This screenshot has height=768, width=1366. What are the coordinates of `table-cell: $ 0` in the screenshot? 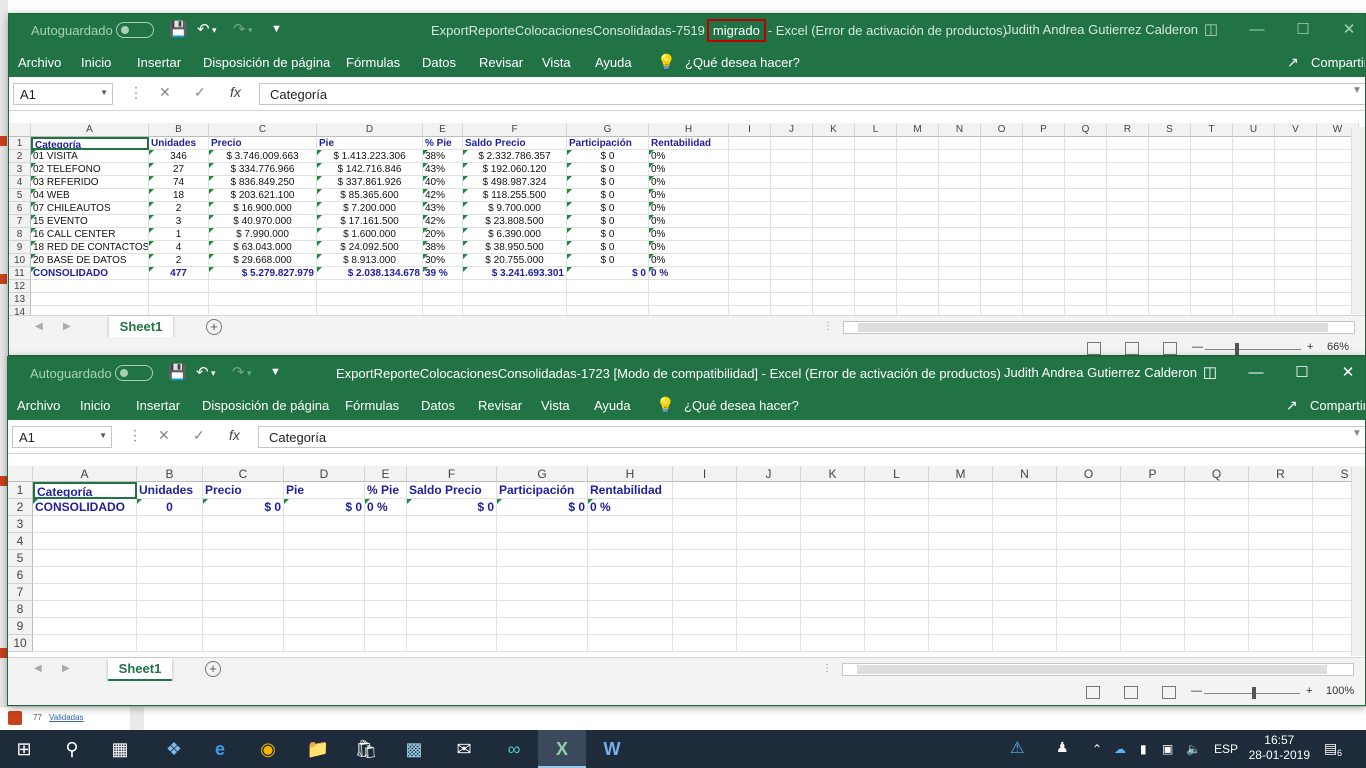 It's located at (608, 221).